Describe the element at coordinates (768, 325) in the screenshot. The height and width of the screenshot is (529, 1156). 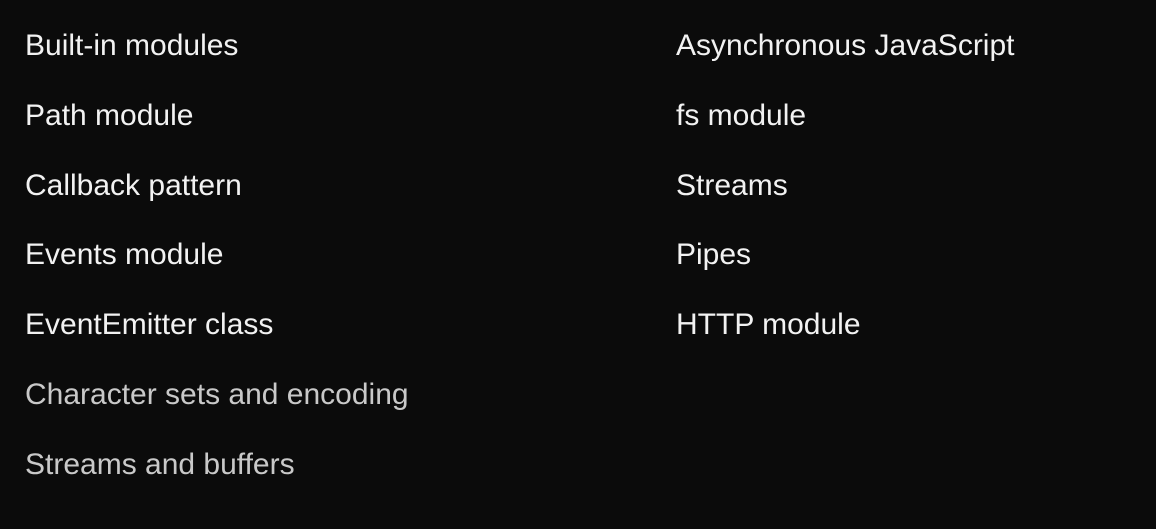
I see `topic-http-module: HTTP module` at that location.